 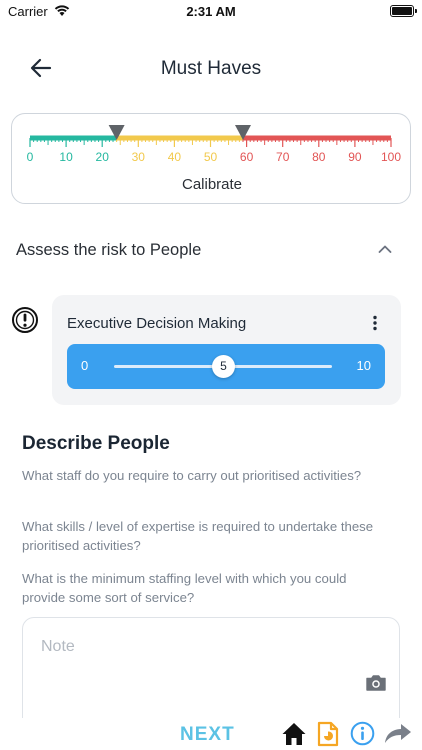 I want to click on scale-tick-label: 40, so click(x=175, y=157).